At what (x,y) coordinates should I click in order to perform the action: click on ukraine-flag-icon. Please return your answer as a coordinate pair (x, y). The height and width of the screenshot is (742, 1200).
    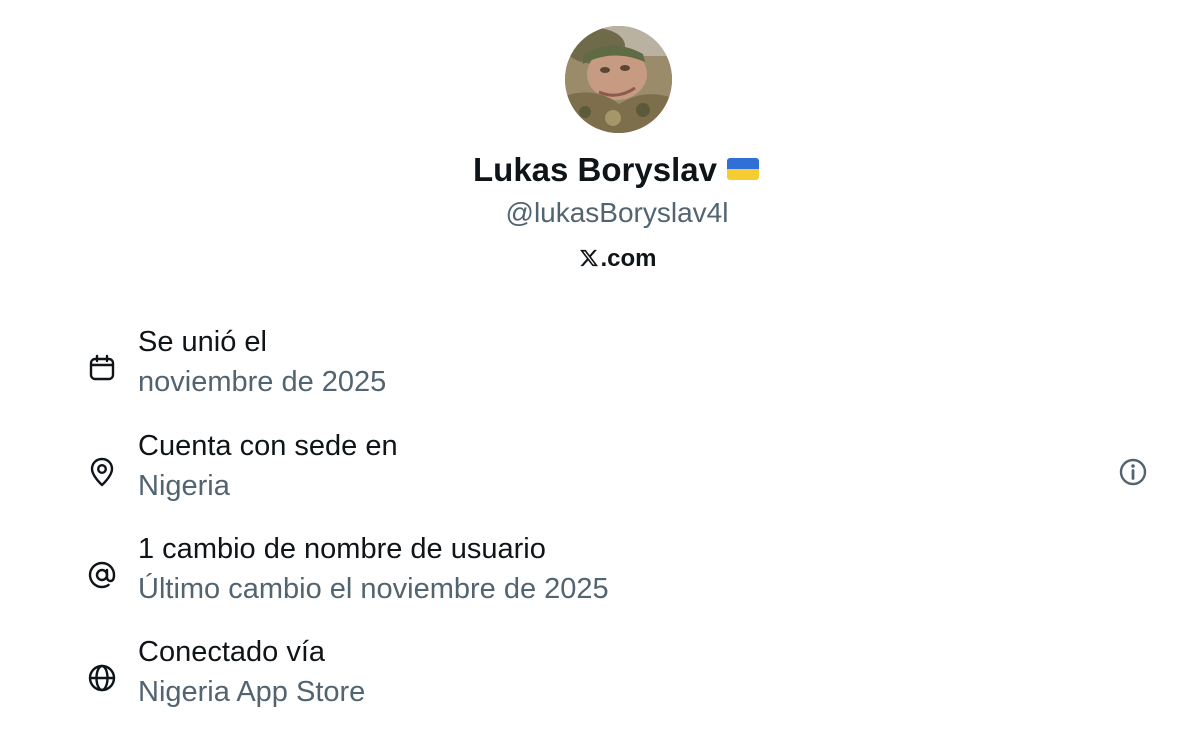
    Looking at the image, I should click on (742, 169).